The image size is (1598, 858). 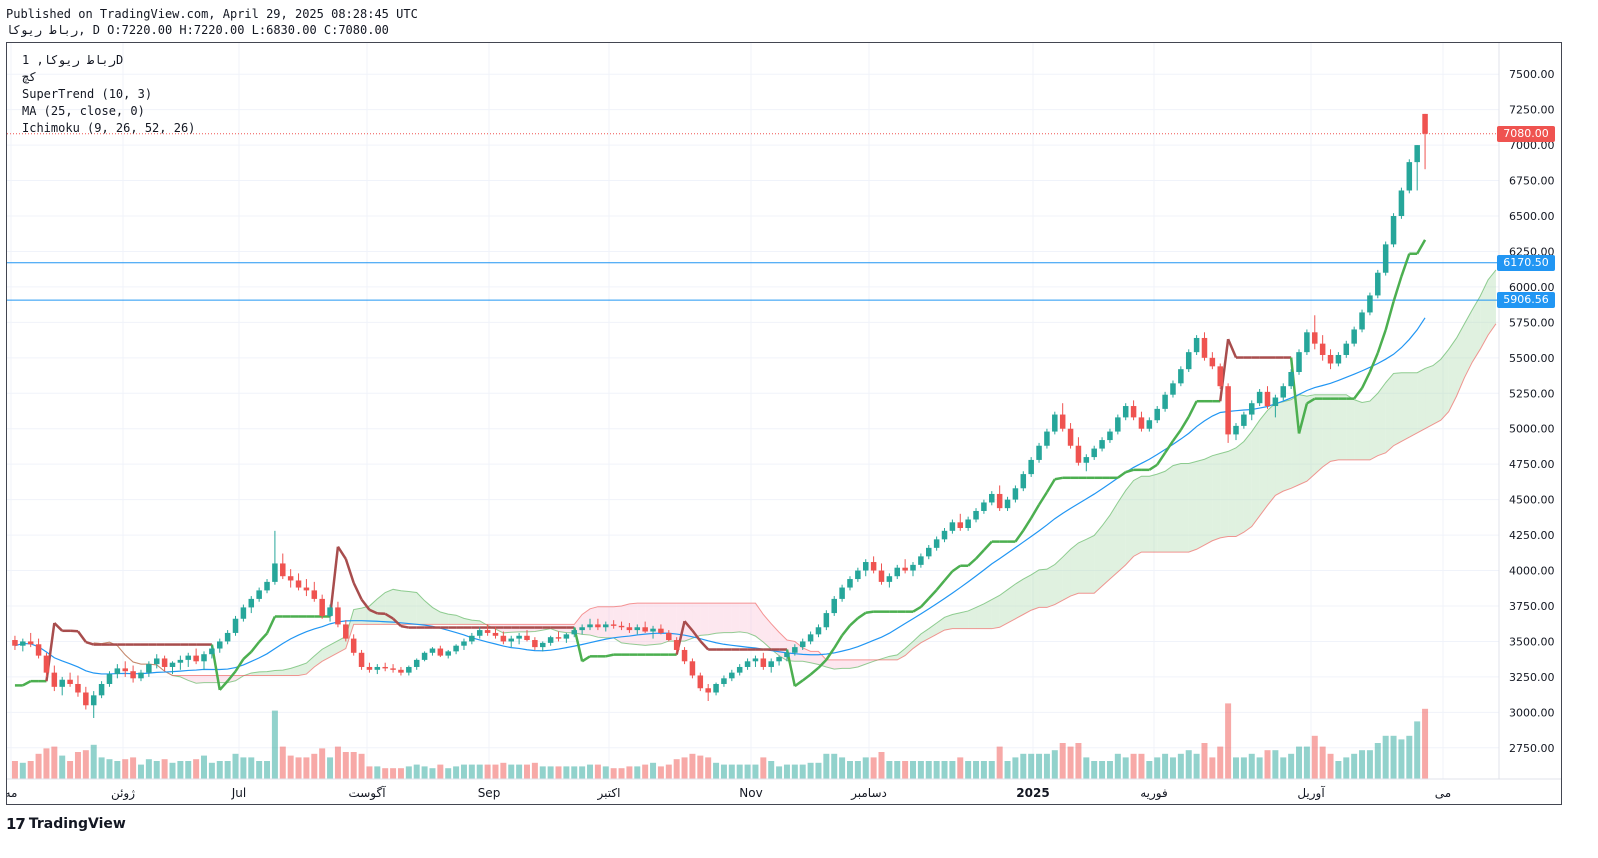 I want to click on time-tick-label: مه, so click(x=12, y=793).